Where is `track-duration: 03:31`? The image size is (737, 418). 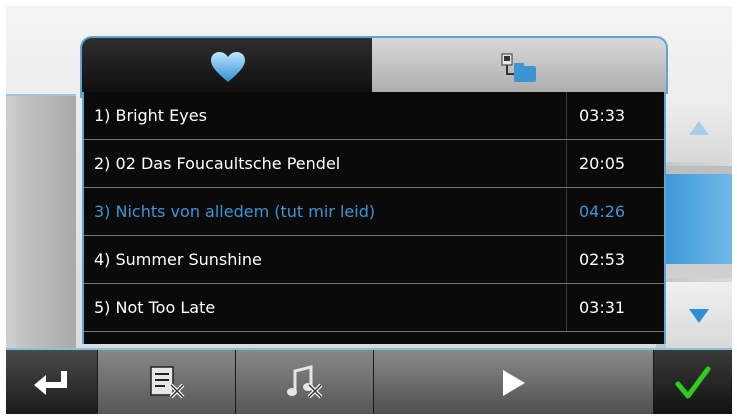
track-duration: 03:31 is located at coordinates (615, 307).